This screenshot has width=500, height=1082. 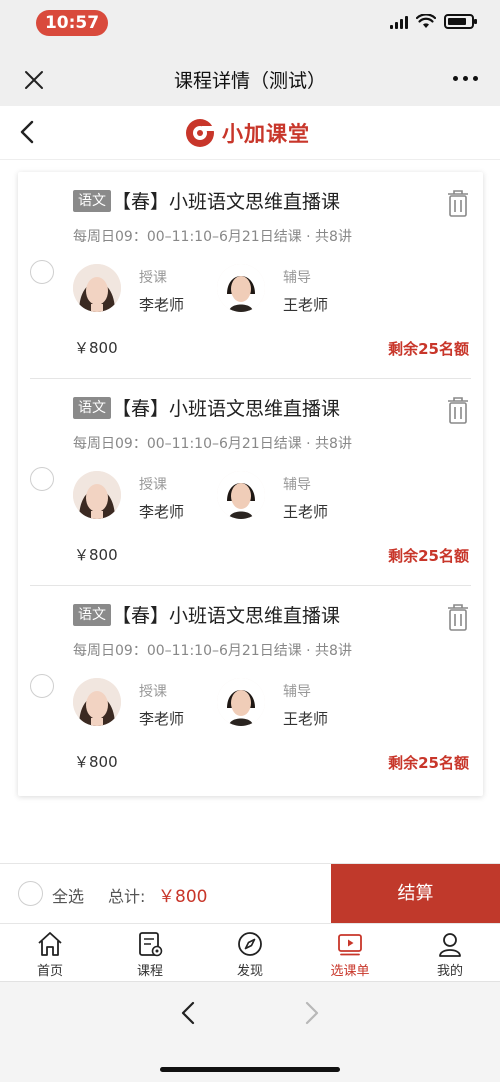 I want to click on tab-bar: 首页 课程 发现 选课单 我的, so click(x=250, y=952).